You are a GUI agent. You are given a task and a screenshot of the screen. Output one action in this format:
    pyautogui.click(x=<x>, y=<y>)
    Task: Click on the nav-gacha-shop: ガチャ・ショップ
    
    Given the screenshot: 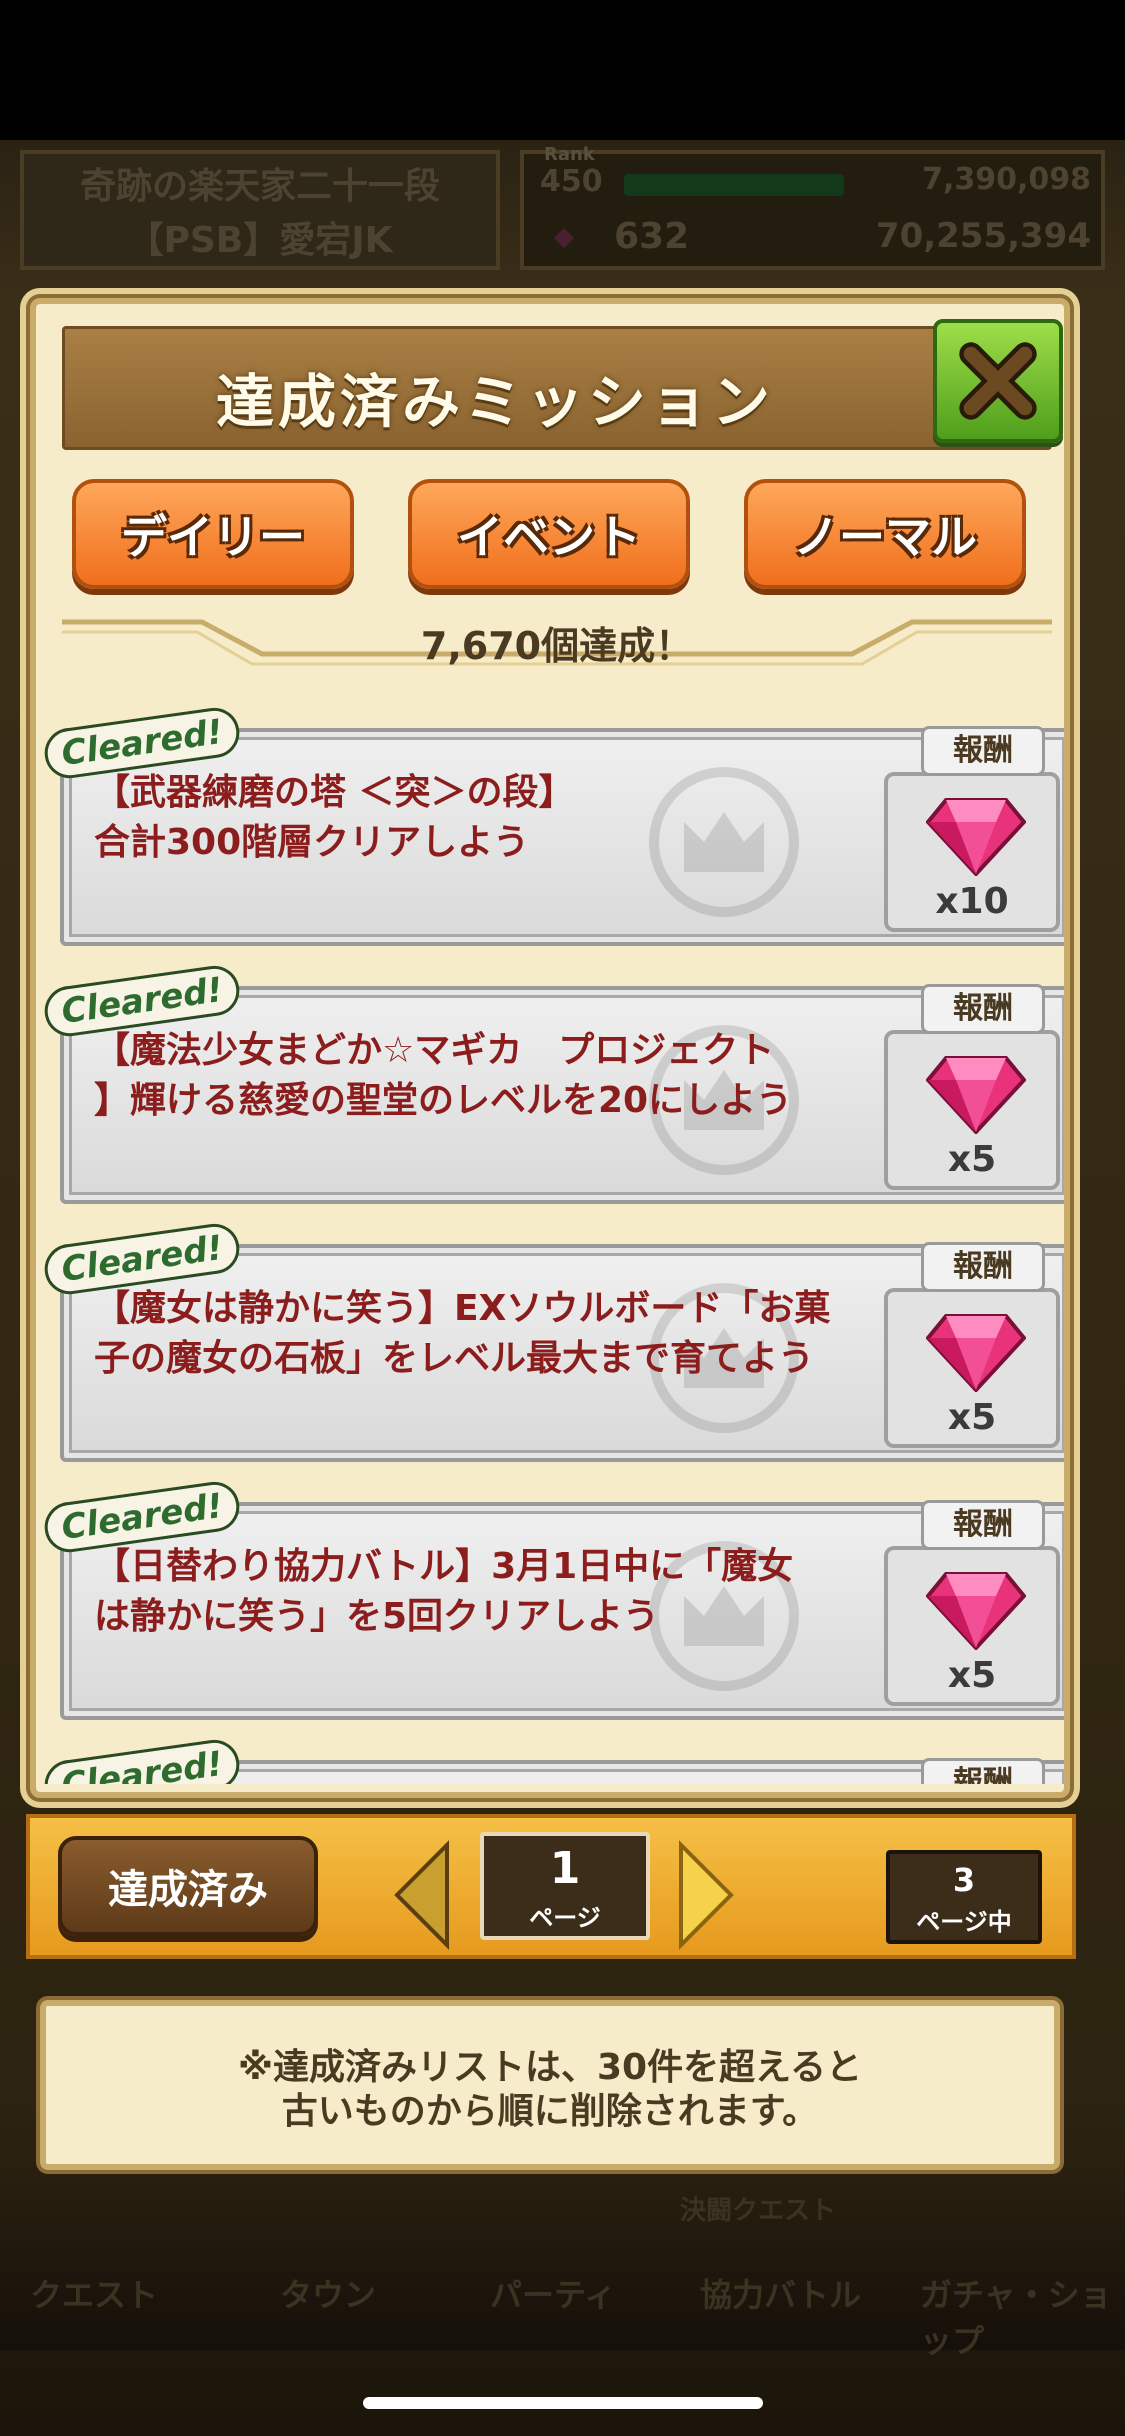 What is the action you would take?
    pyautogui.click(x=1016, y=2318)
    